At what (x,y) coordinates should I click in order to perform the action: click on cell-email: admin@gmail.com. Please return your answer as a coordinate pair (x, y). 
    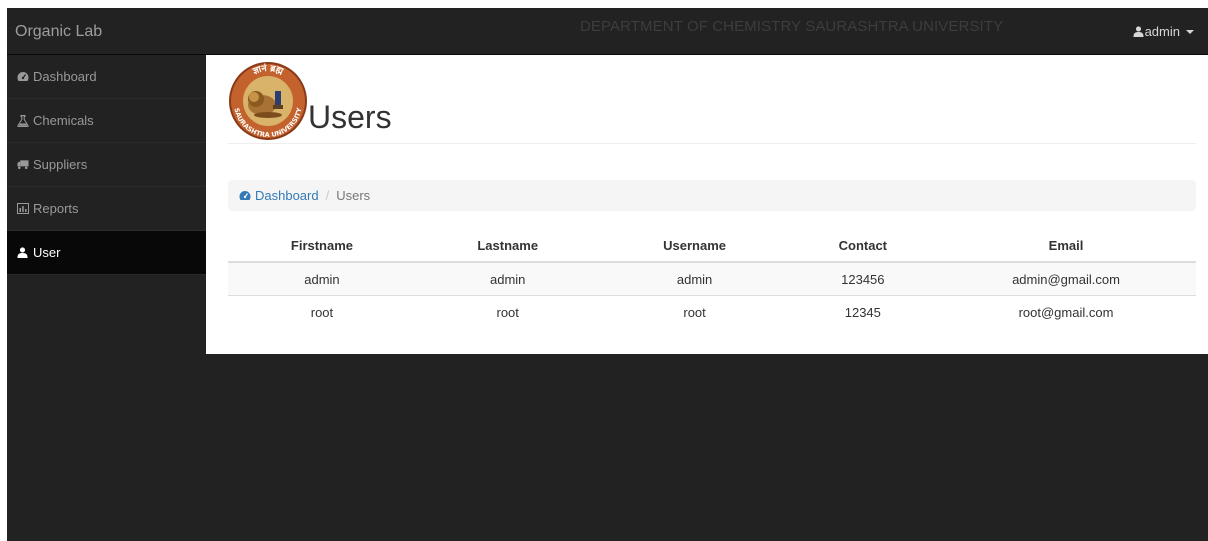
    Looking at the image, I should click on (1066, 278).